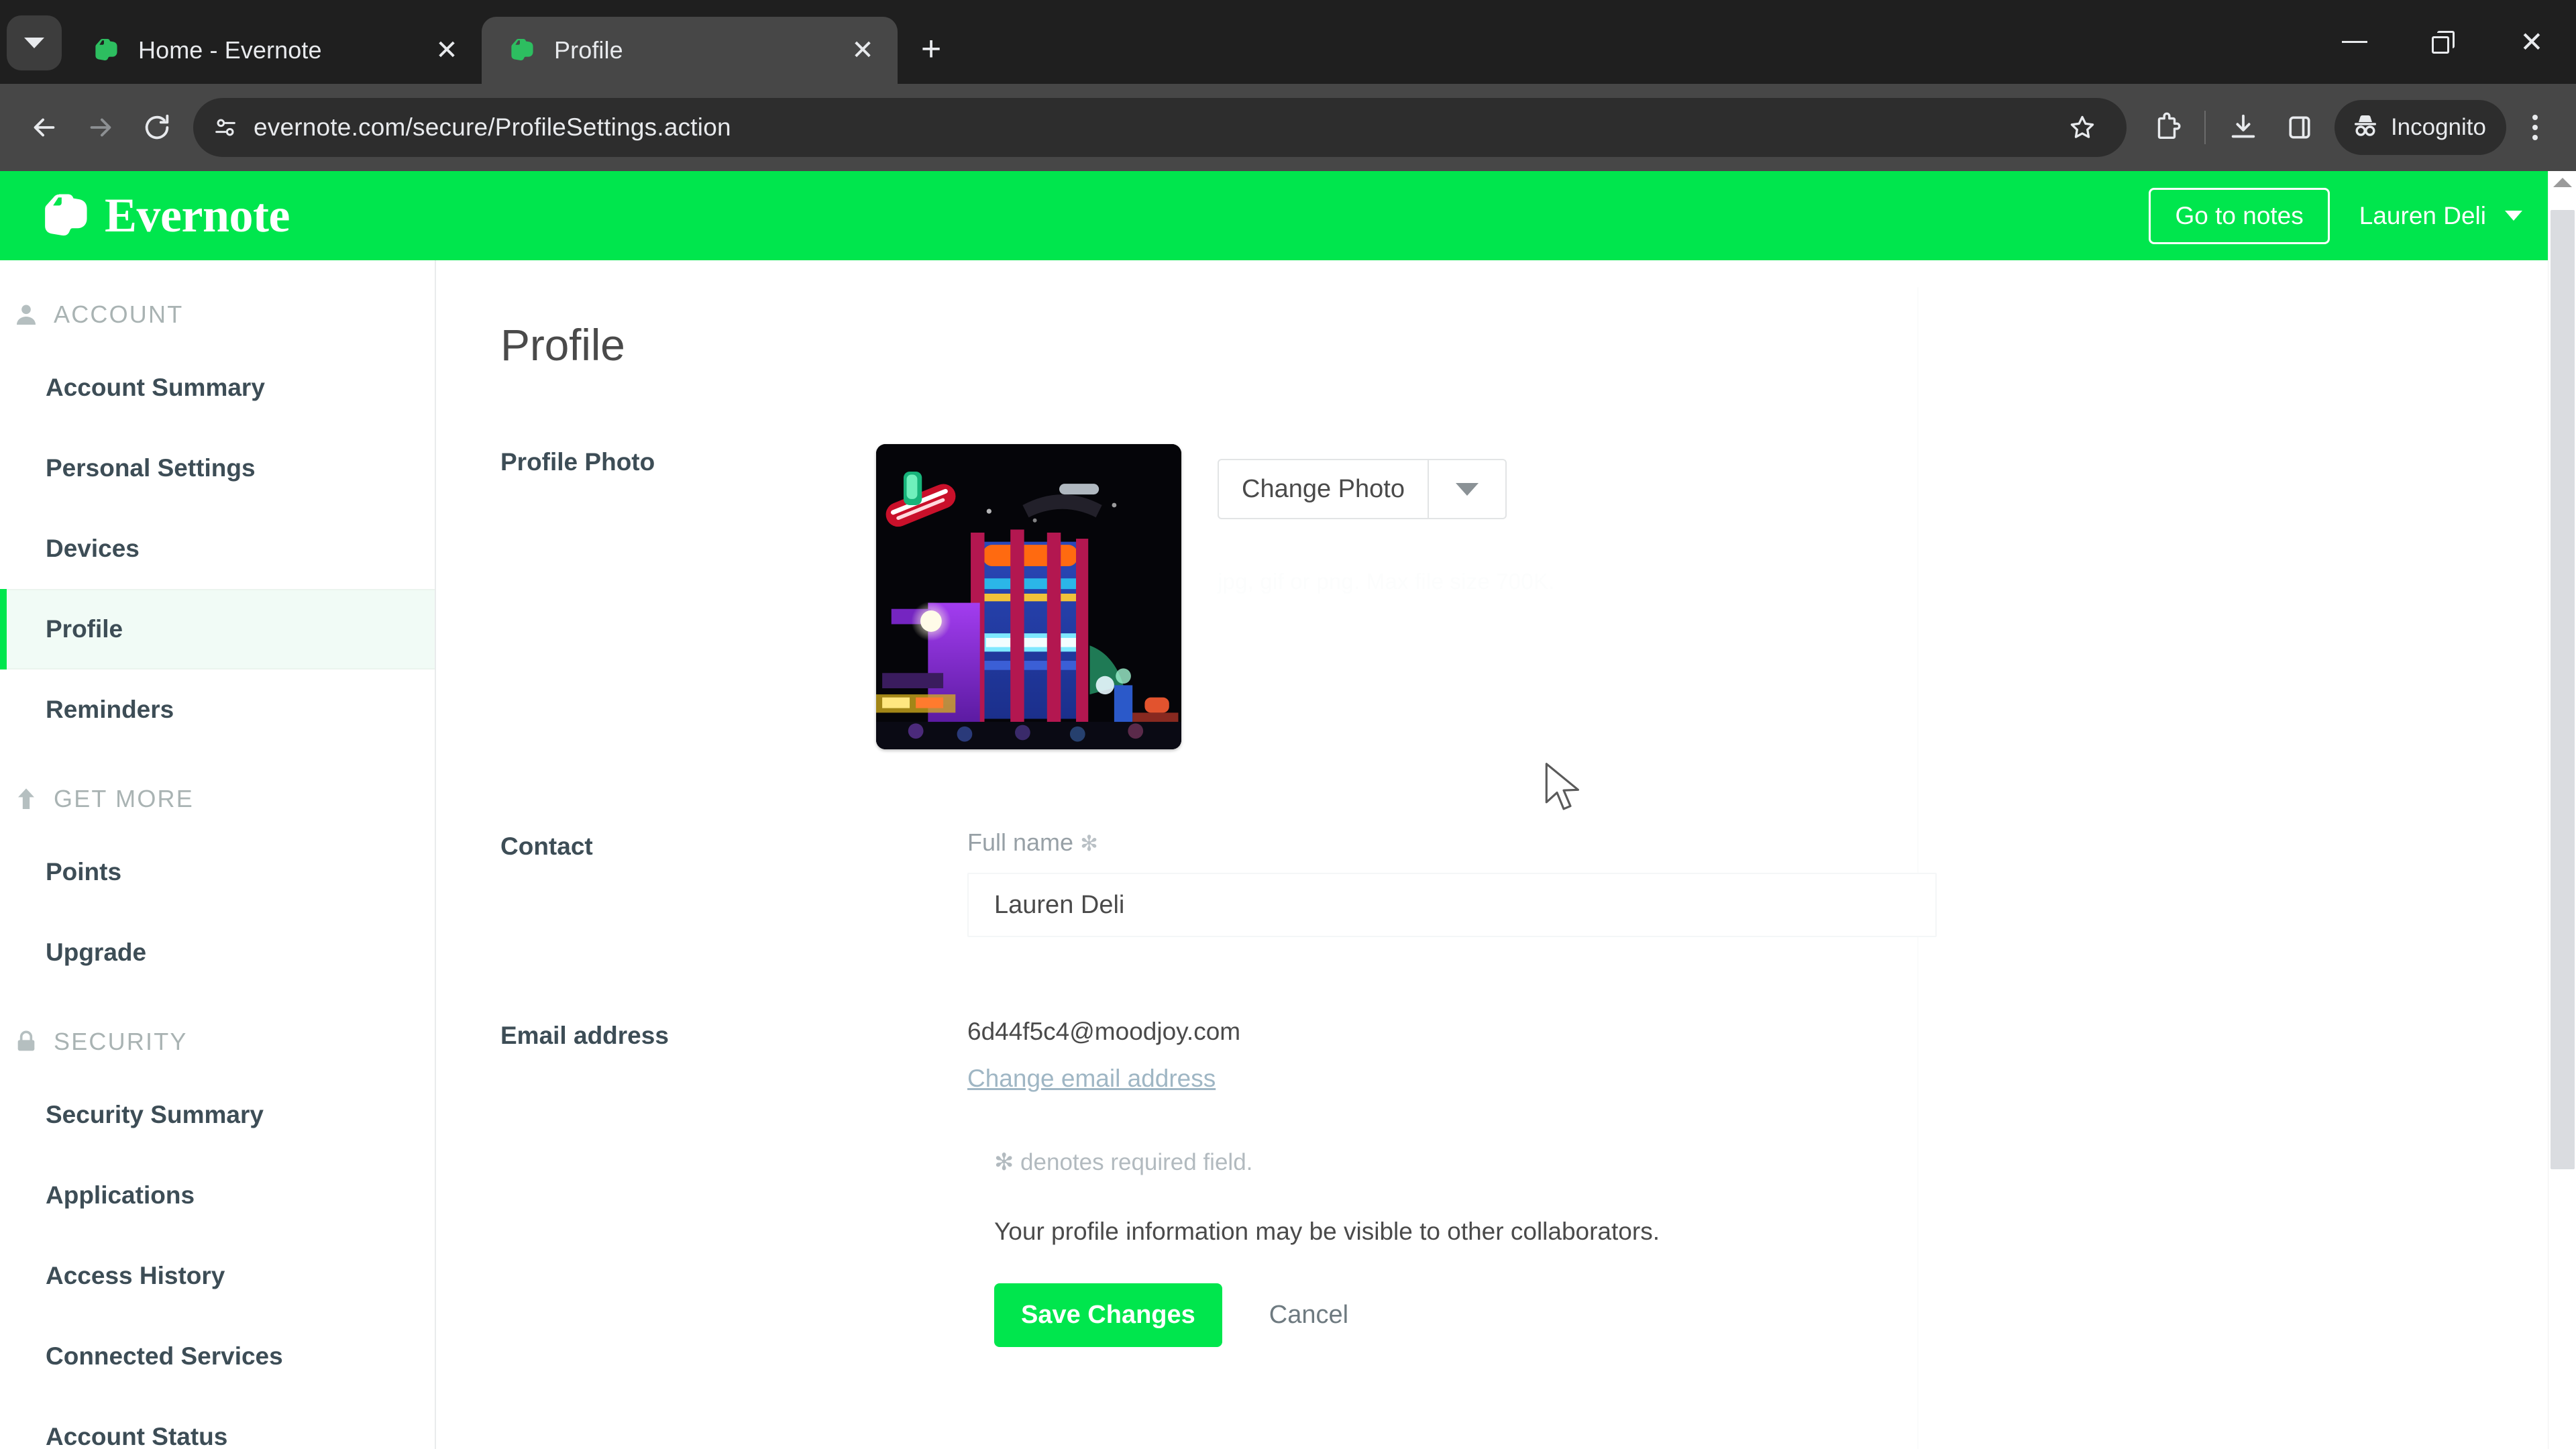 The height and width of the screenshot is (1449, 2576). What do you see at coordinates (2563, 689) in the screenshot?
I see `scrollbar-thumb` at bounding box center [2563, 689].